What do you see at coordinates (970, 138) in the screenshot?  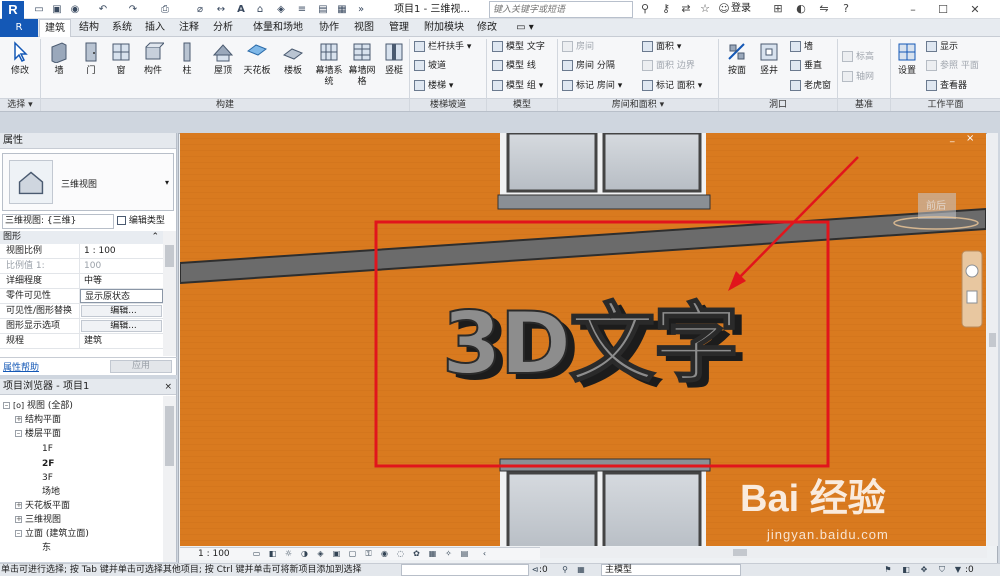 I see `view-close-icon: ×` at bounding box center [970, 138].